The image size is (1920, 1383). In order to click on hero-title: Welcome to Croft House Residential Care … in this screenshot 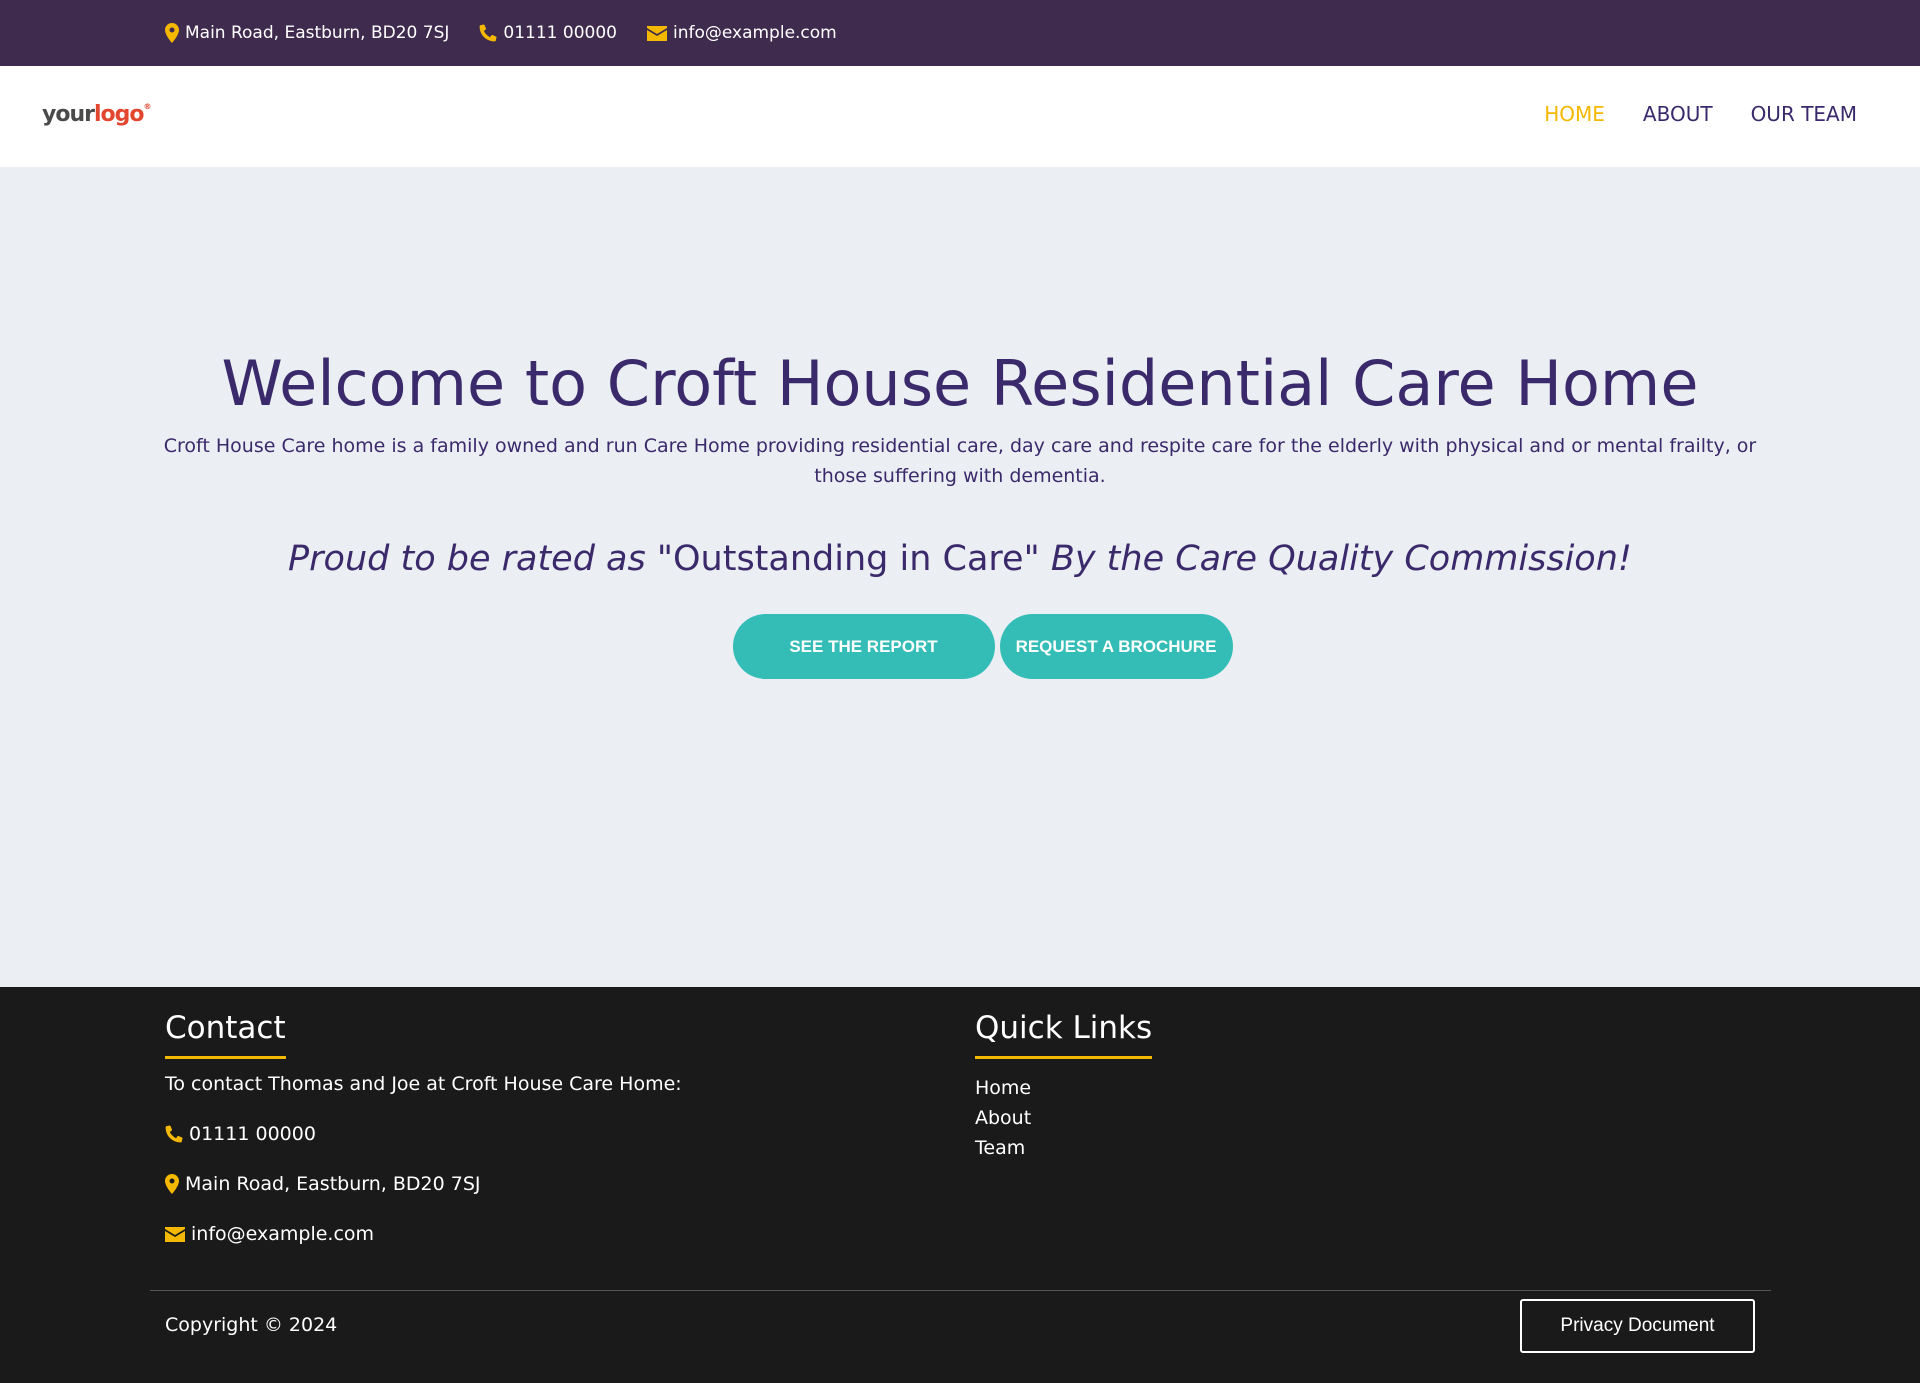, I will do `click(960, 383)`.